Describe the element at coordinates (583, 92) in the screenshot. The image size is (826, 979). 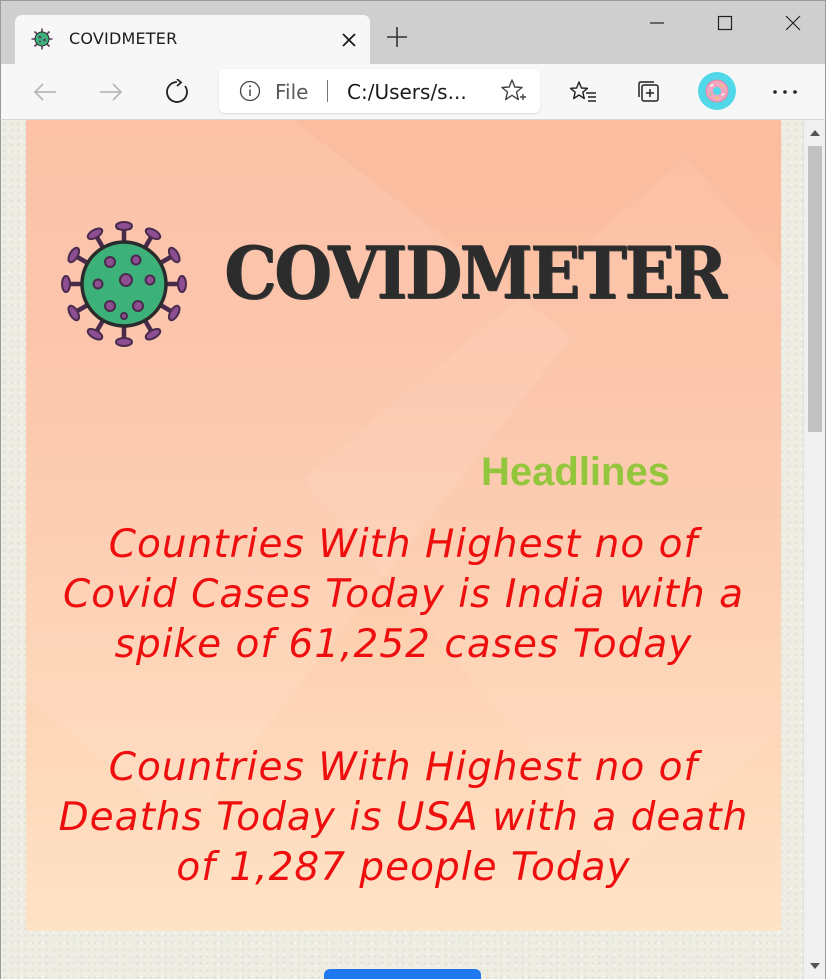
I see `favorites-icon` at that location.